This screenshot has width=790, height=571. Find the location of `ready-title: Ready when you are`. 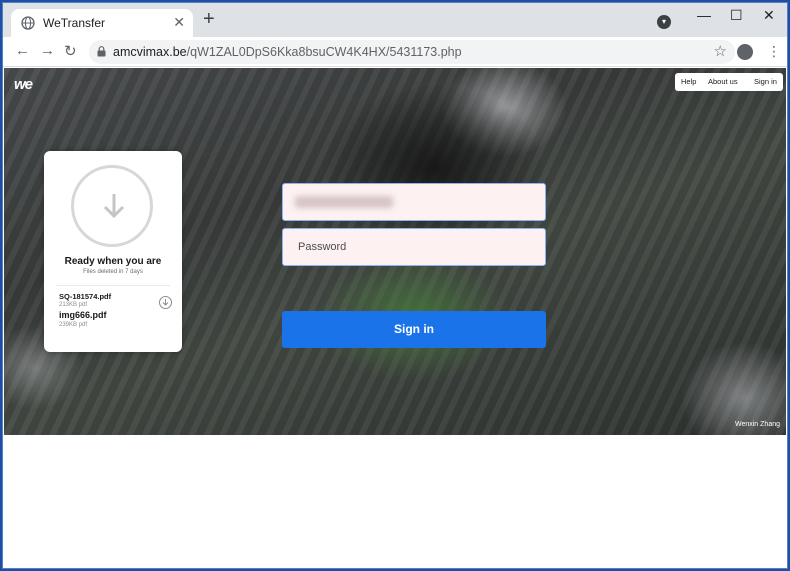

ready-title: Ready when you are is located at coordinates (113, 261).